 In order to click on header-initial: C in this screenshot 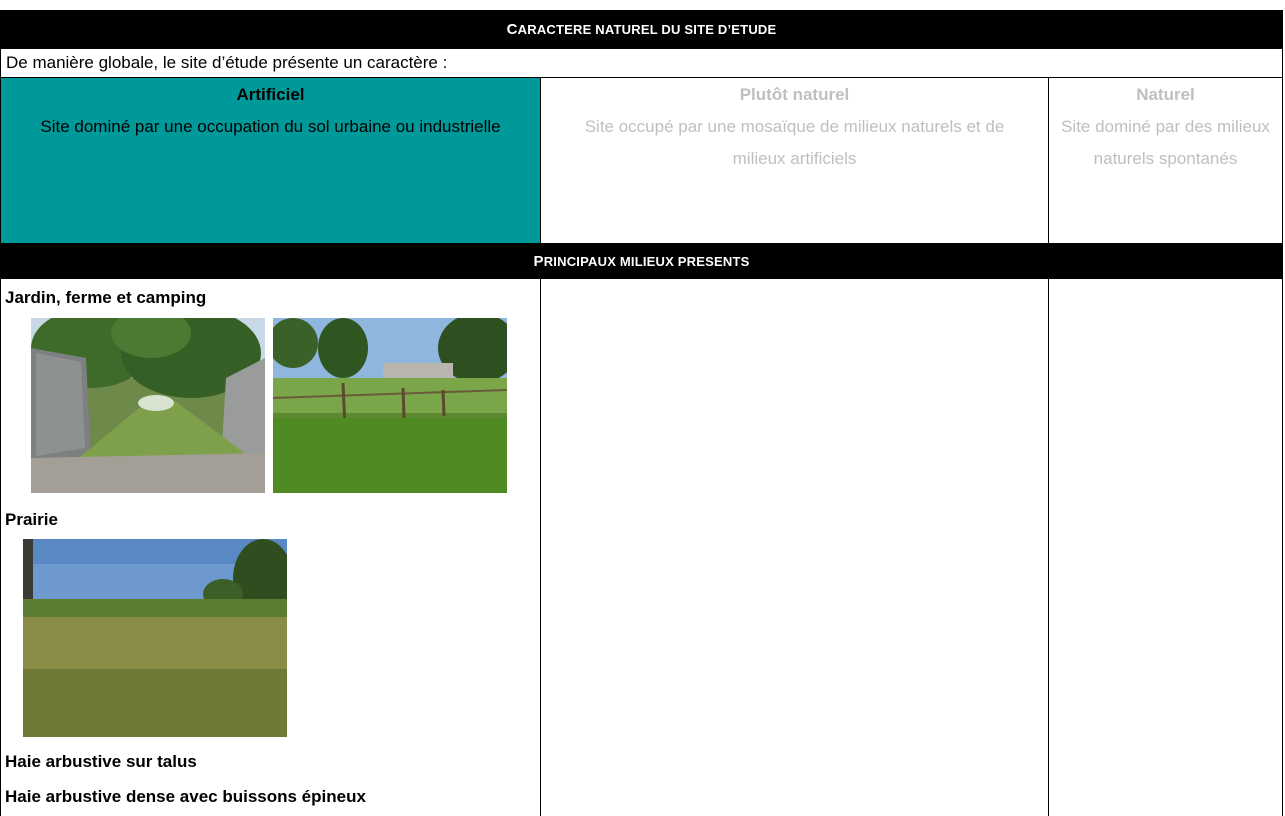, I will do `click(512, 29)`.